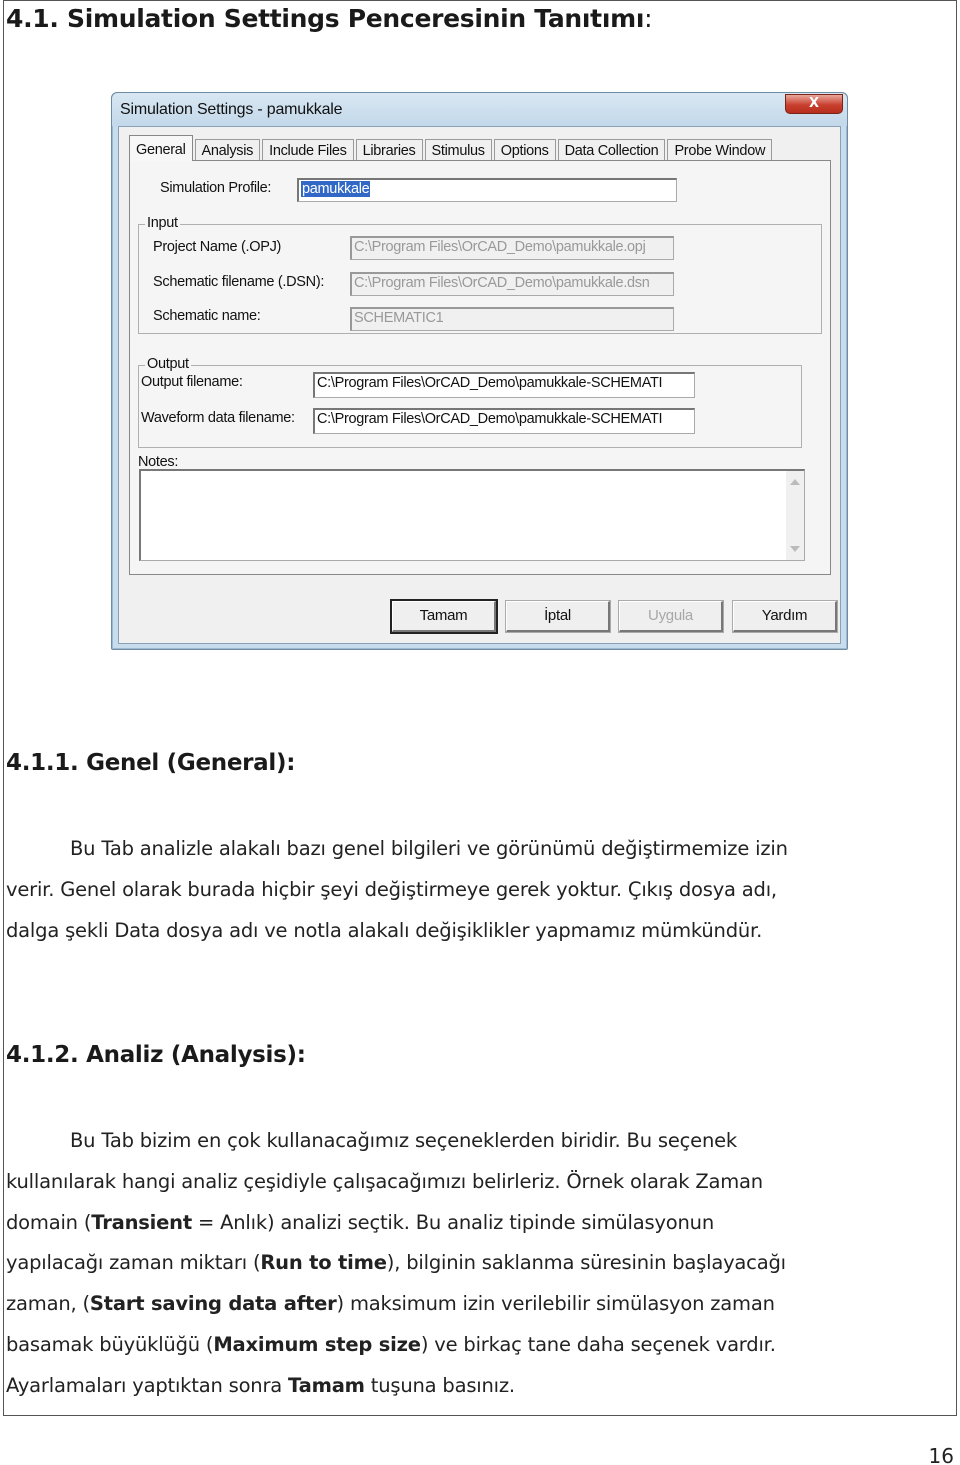 Image resolution: width=960 pixels, height=1465 pixels. Describe the element at coordinates (444, 616) in the screenshot. I see `ok-button: Tamam` at that location.